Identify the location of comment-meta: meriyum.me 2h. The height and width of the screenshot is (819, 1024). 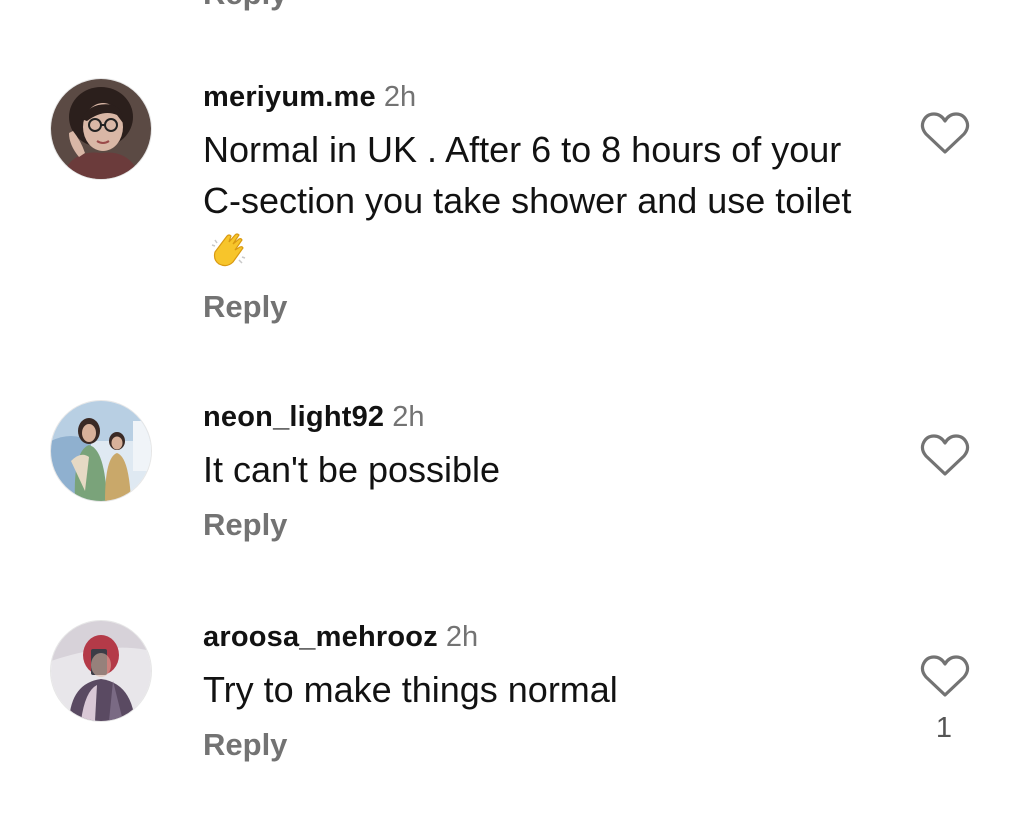
(533, 97).